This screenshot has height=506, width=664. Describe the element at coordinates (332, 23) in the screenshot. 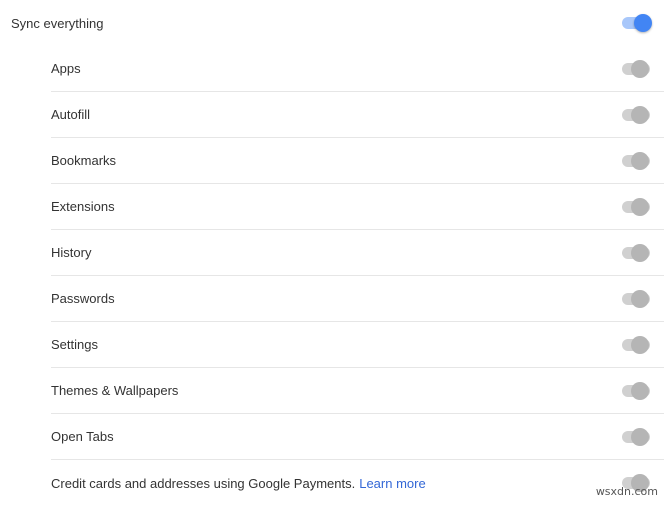

I see `sync-everything-row: Sync everything` at that location.